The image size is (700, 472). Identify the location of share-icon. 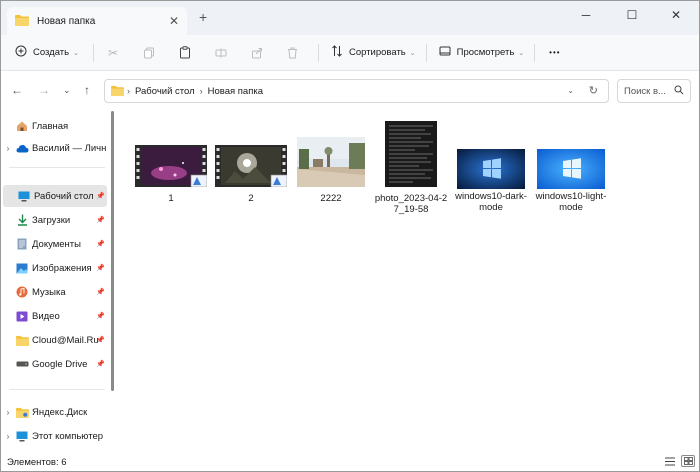
(257, 53).